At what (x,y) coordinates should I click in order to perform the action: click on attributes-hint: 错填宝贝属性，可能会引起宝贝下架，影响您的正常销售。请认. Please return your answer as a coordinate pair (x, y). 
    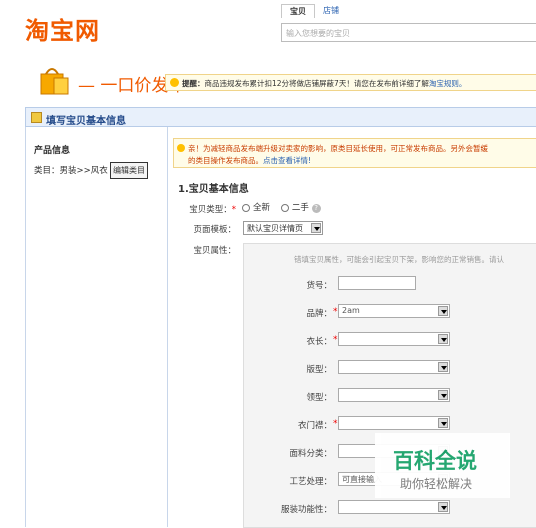
    Looking at the image, I should click on (399, 259).